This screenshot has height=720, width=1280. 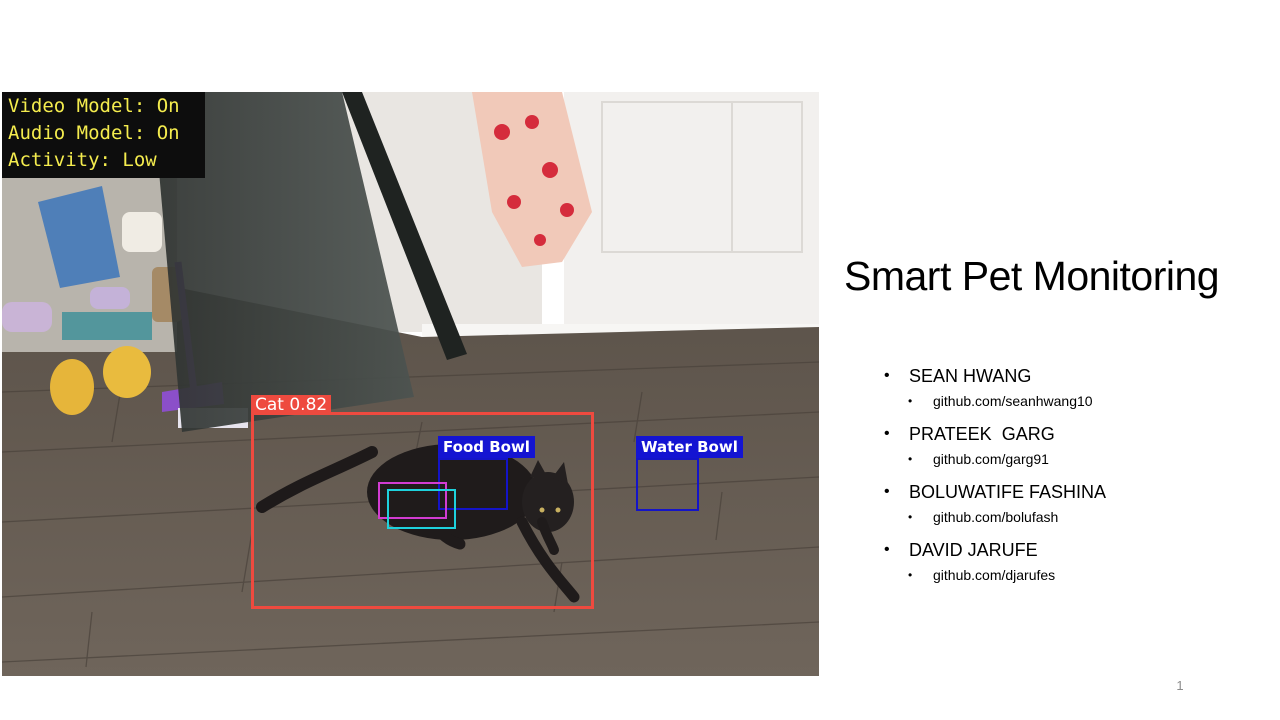 What do you see at coordinates (1013, 401) in the screenshot?
I see `member-github-link: github.com/seanhwang10` at bounding box center [1013, 401].